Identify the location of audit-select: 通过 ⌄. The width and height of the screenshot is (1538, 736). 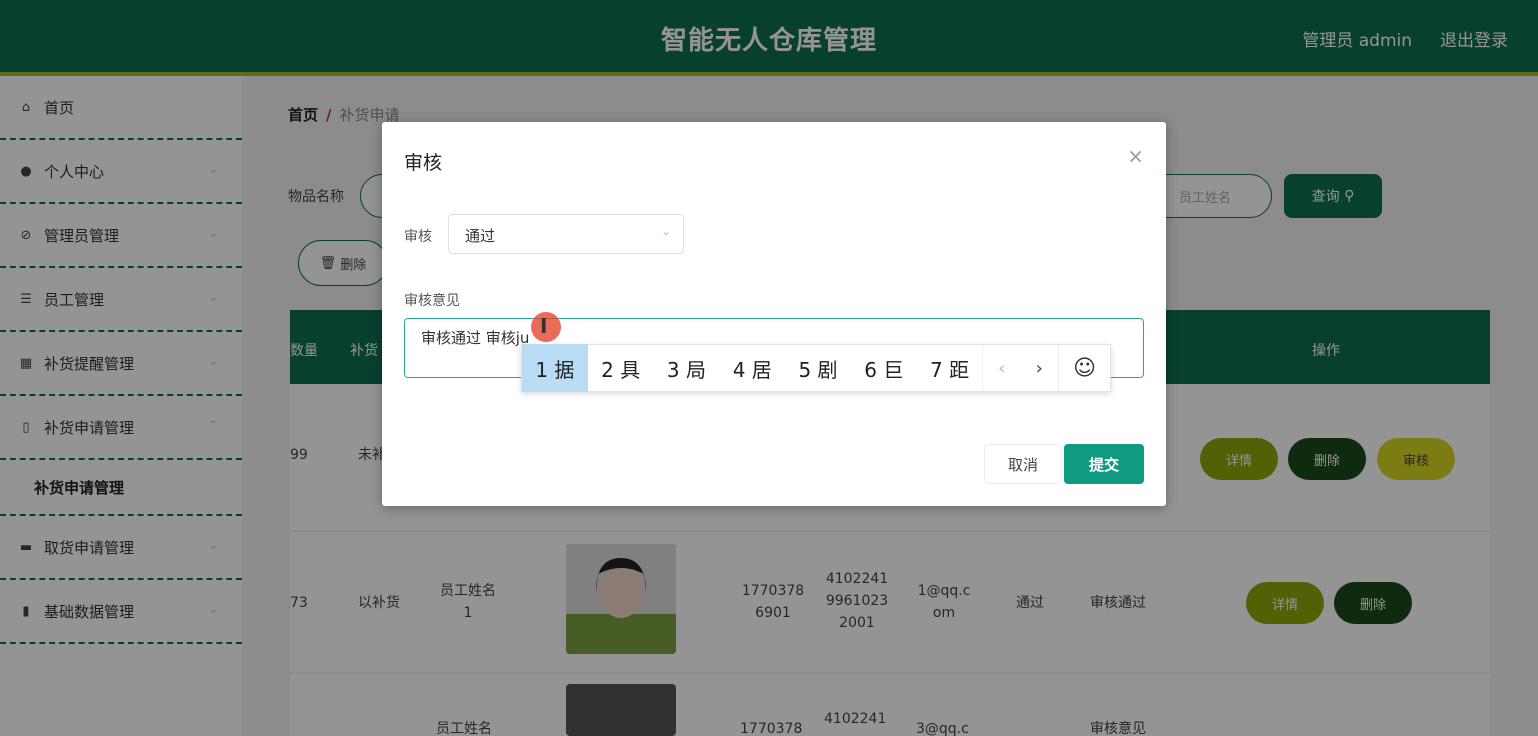
(566, 234).